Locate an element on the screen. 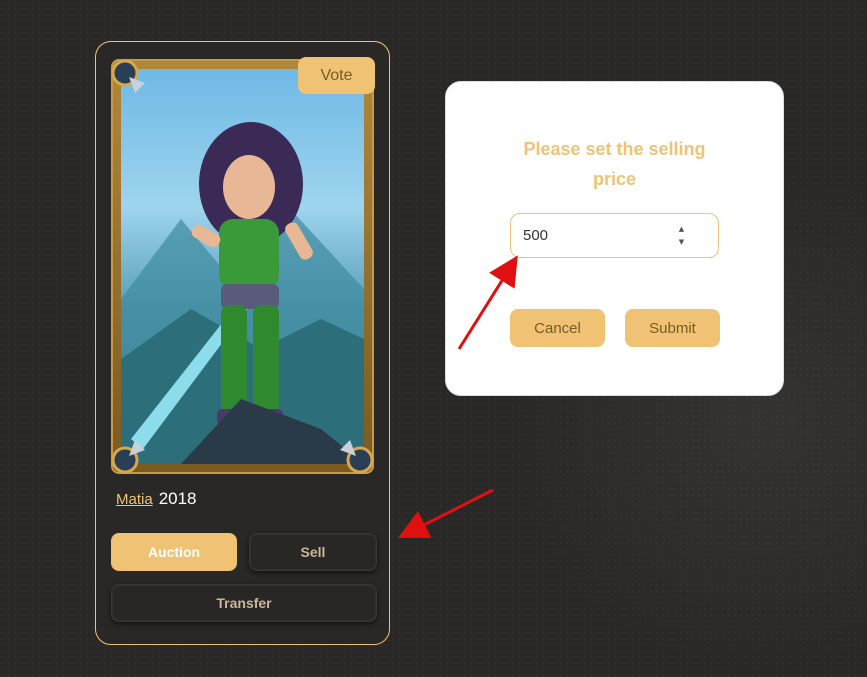  dialog-title: Please set the selling price is located at coordinates (614, 164).